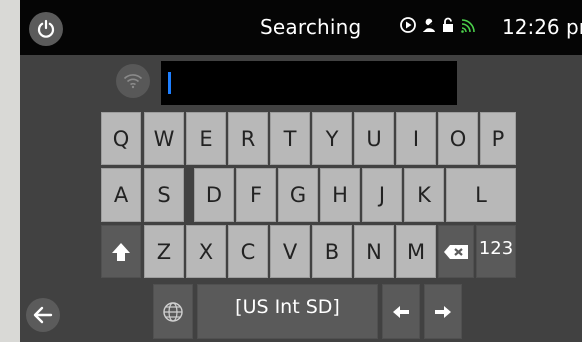 This screenshot has width=582, height=342. What do you see at coordinates (169, 83) in the screenshot?
I see `text-caret` at bounding box center [169, 83].